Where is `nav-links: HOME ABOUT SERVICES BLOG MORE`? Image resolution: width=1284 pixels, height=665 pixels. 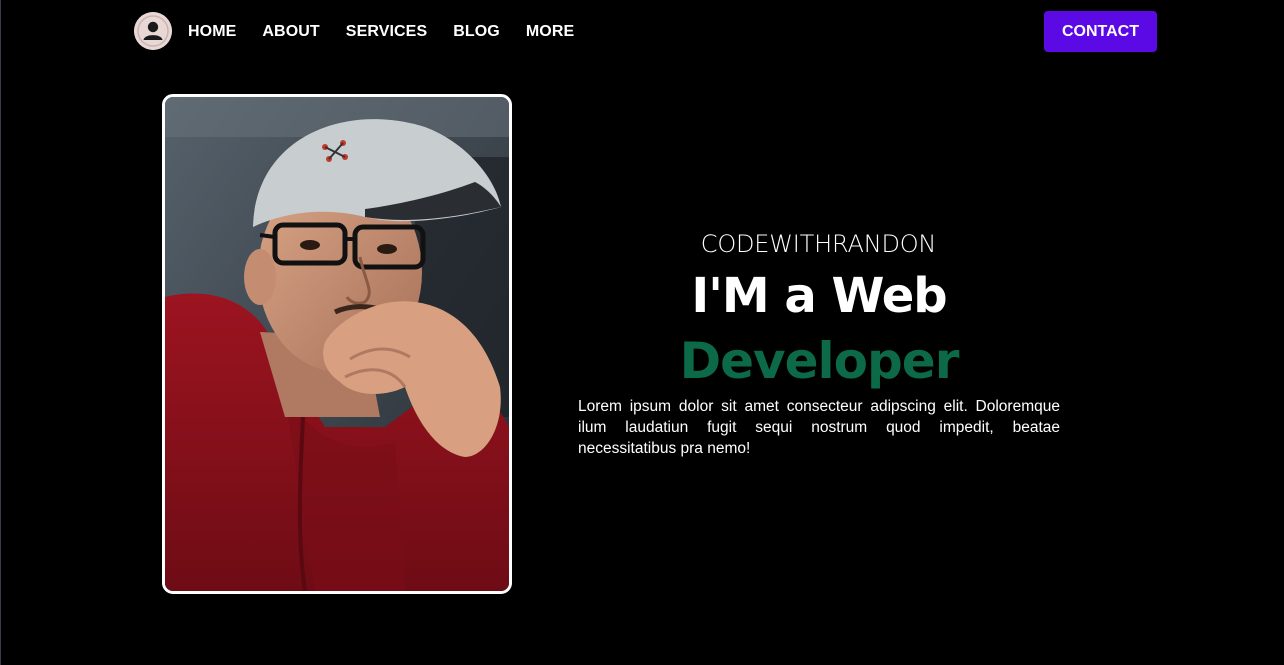 nav-links: HOME ABOUT SERVICES BLOG MORE is located at coordinates (394, 32).